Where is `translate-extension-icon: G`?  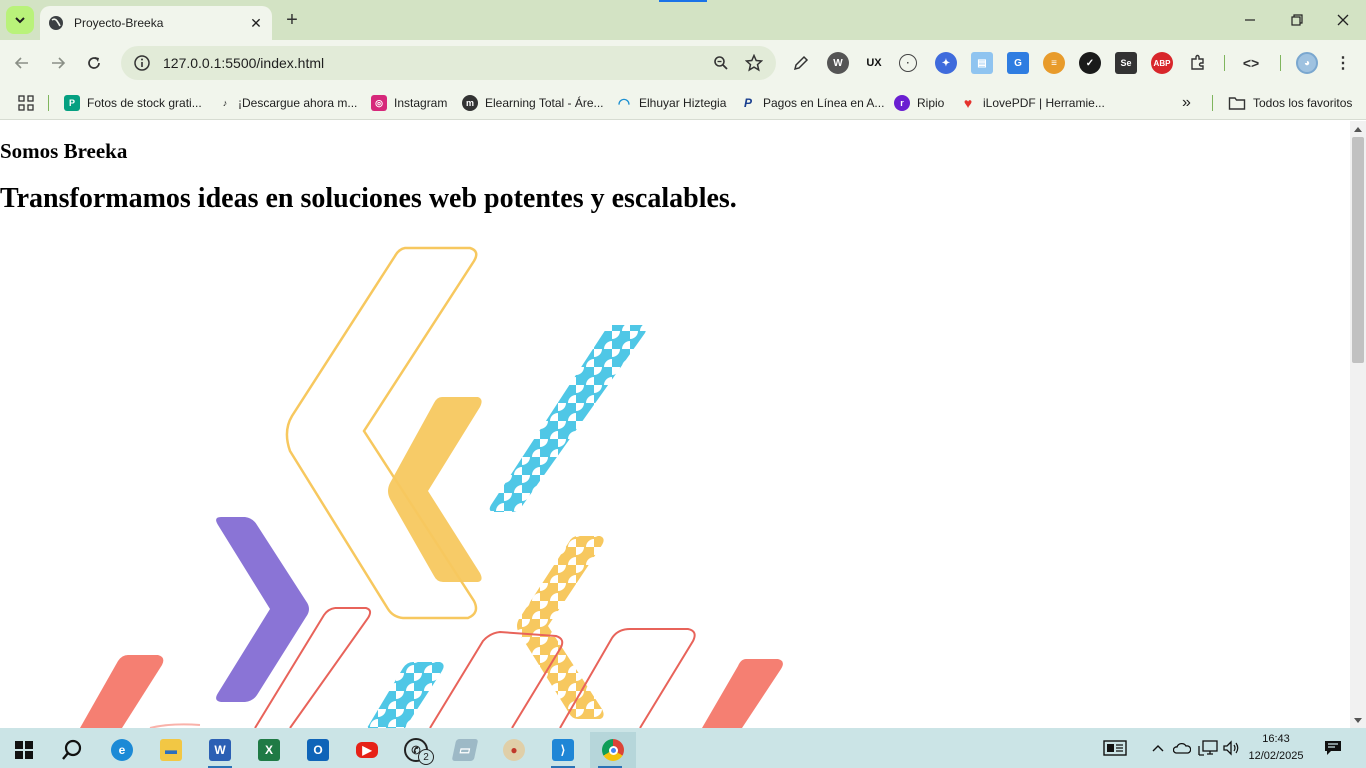 translate-extension-icon: G is located at coordinates (1018, 63).